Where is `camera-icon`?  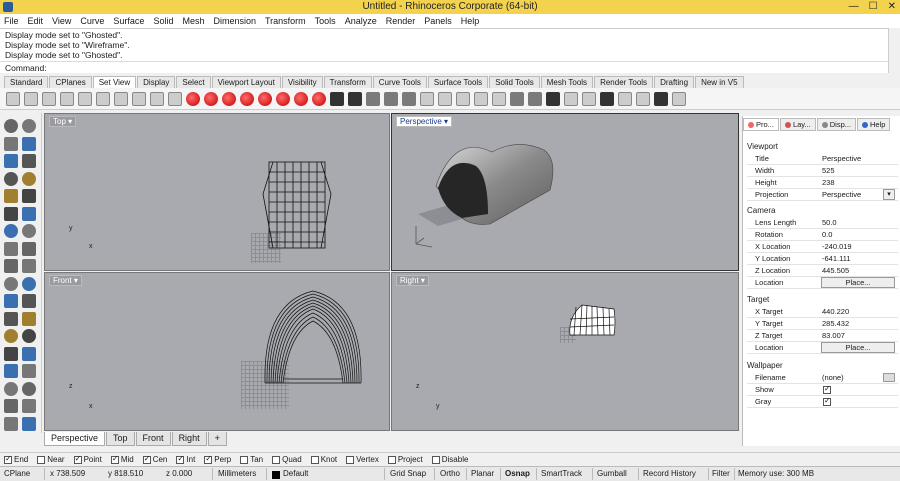 camera-icon is located at coordinates (355, 98).